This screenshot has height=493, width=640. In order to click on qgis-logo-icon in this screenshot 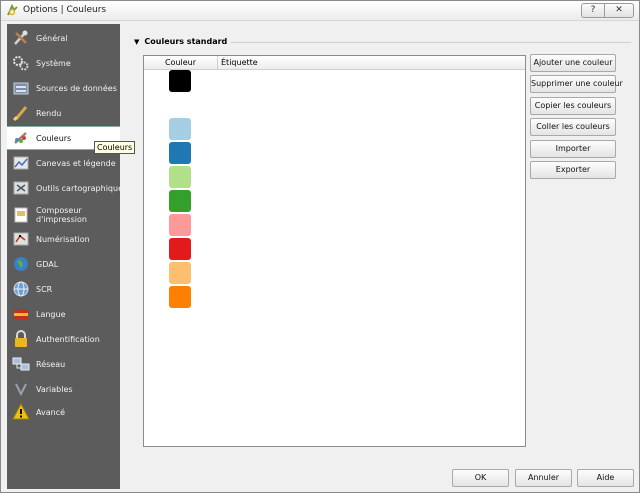, I will do `click(12, 10)`.